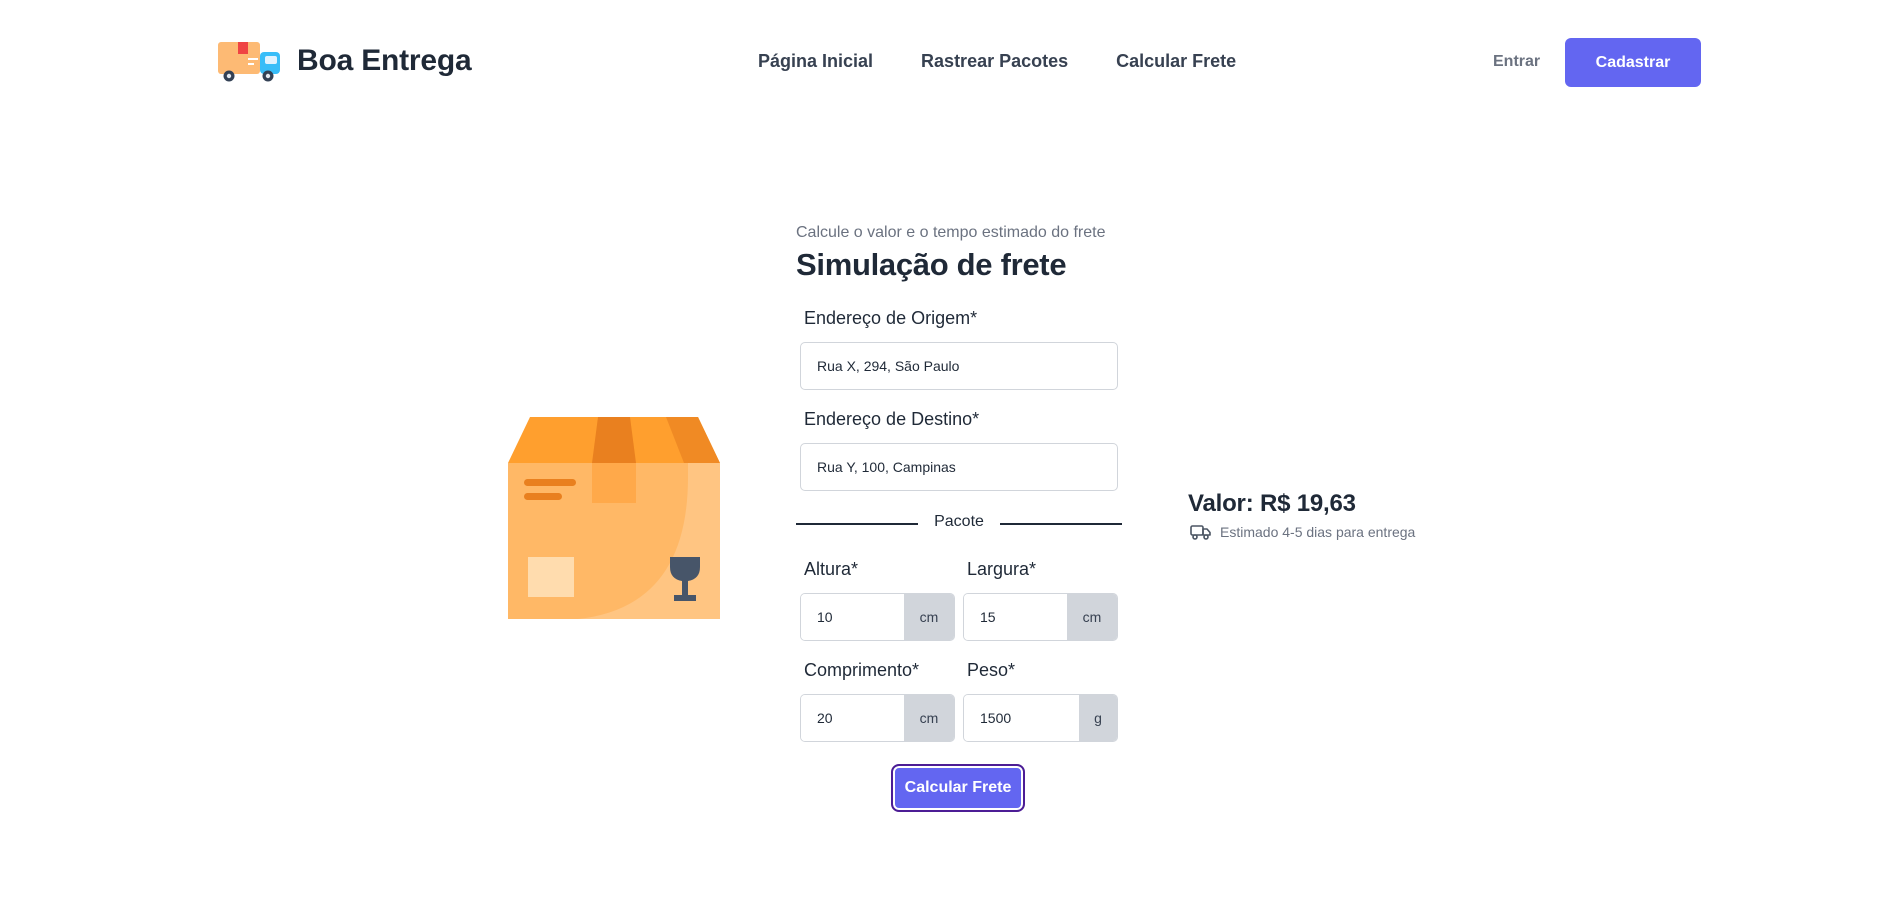 This screenshot has width=1903, height=923. Describe the element at coordinates (1176, 61) in the screenshot. I see `nav-calculate-shipping: Calcular Frete` at that location.